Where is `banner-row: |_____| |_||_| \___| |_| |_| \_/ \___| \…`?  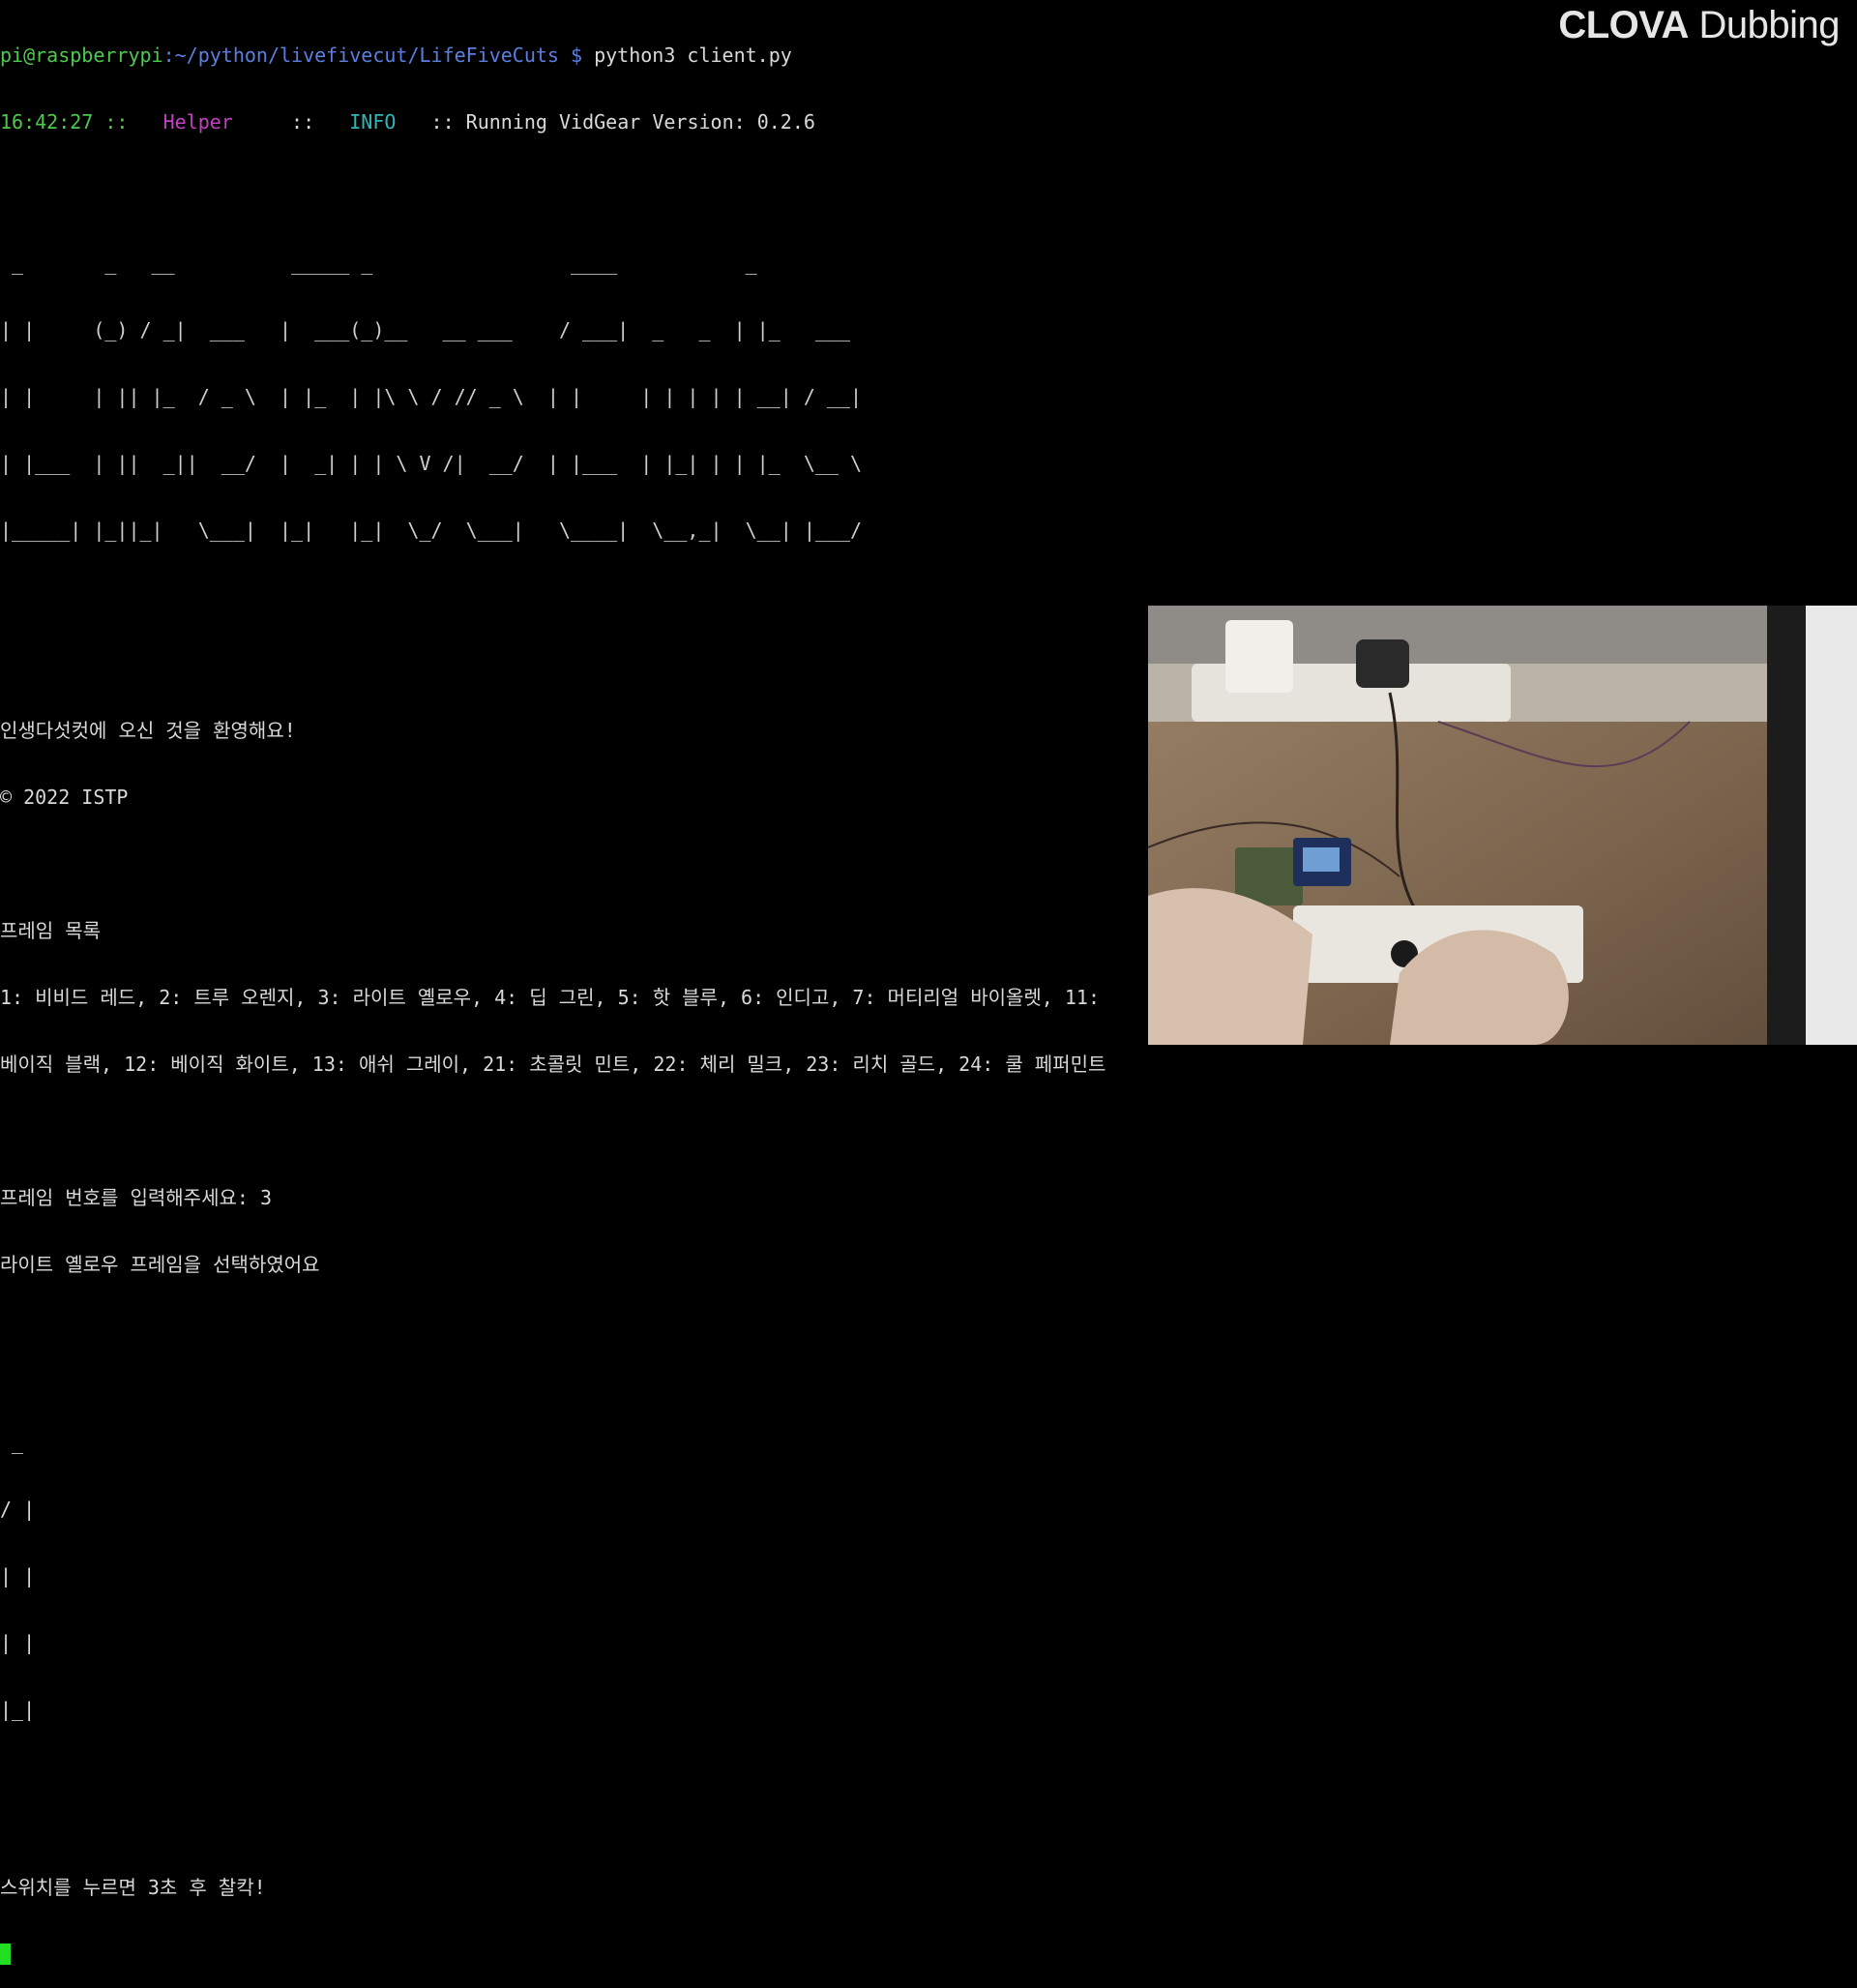 banner-row: |_____| |_||_| \___| |_| |_| \_/ \___| \… is located at coordinates (437, 530).